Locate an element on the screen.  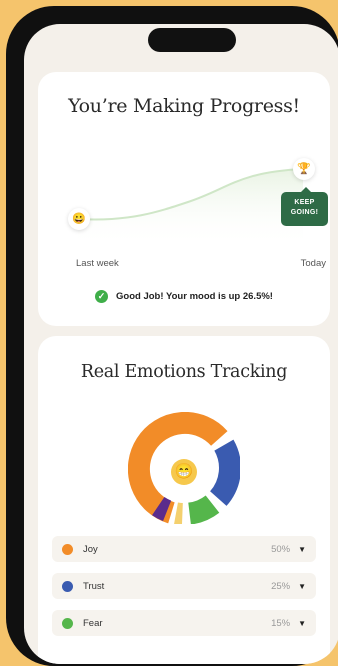
segment-blue is located at coordinates (224, 472).